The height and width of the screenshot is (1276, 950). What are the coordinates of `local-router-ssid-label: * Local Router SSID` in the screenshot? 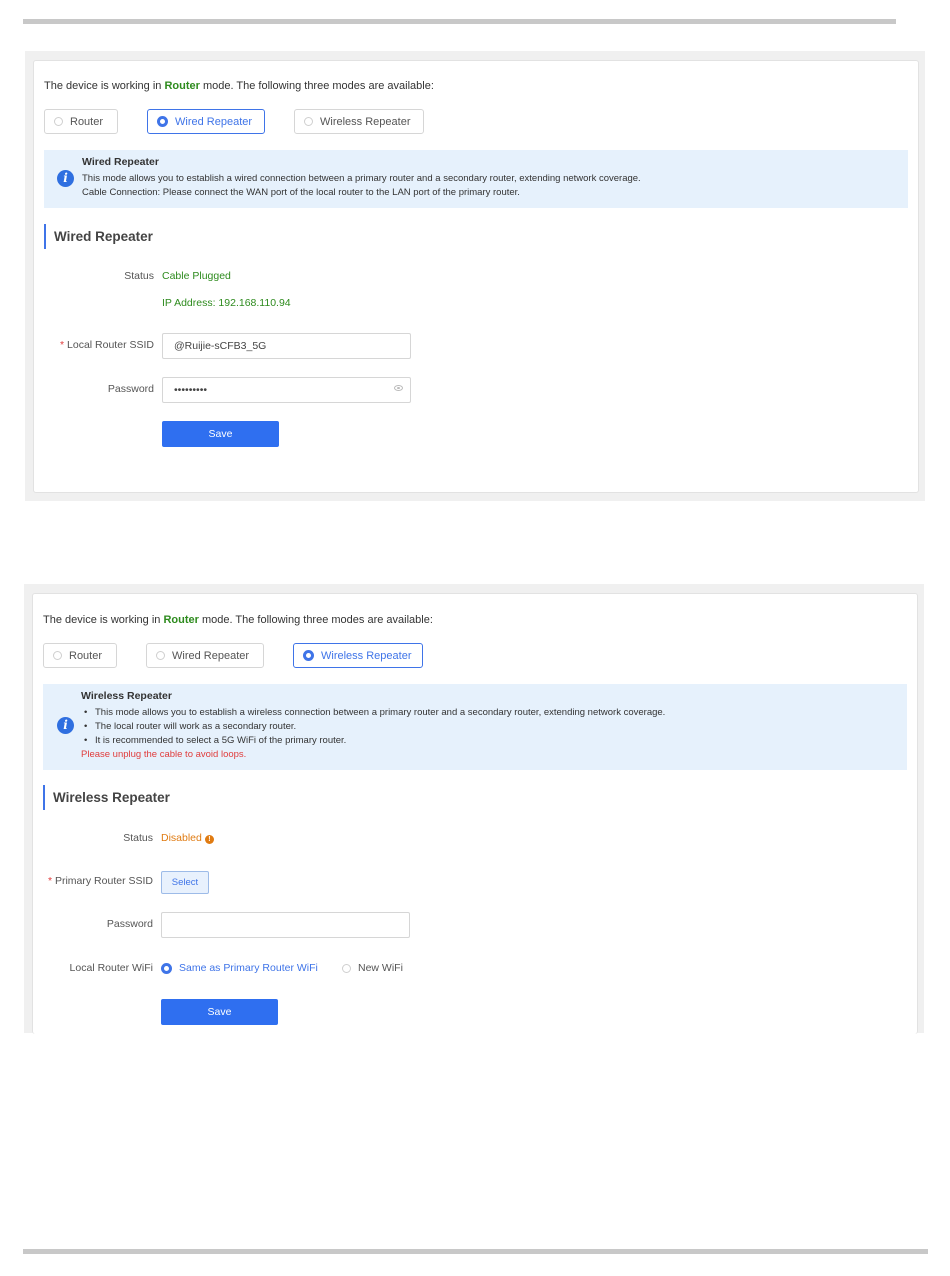 It's located at (107, 345).